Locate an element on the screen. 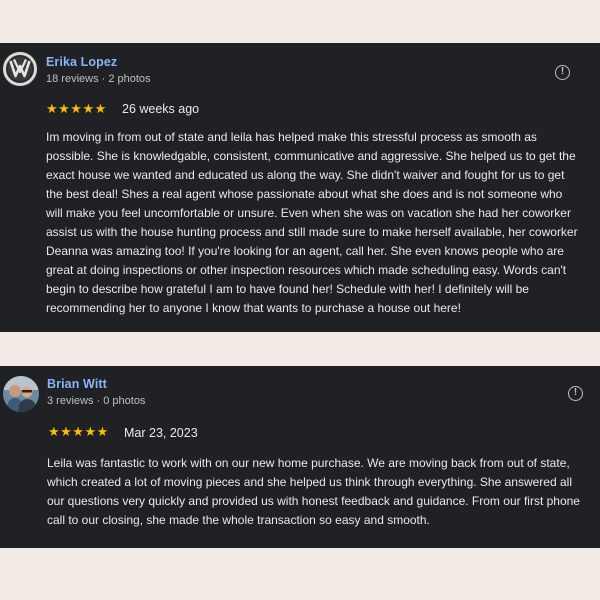  car-brand-logo-icon is located at coordinates (20, 69).